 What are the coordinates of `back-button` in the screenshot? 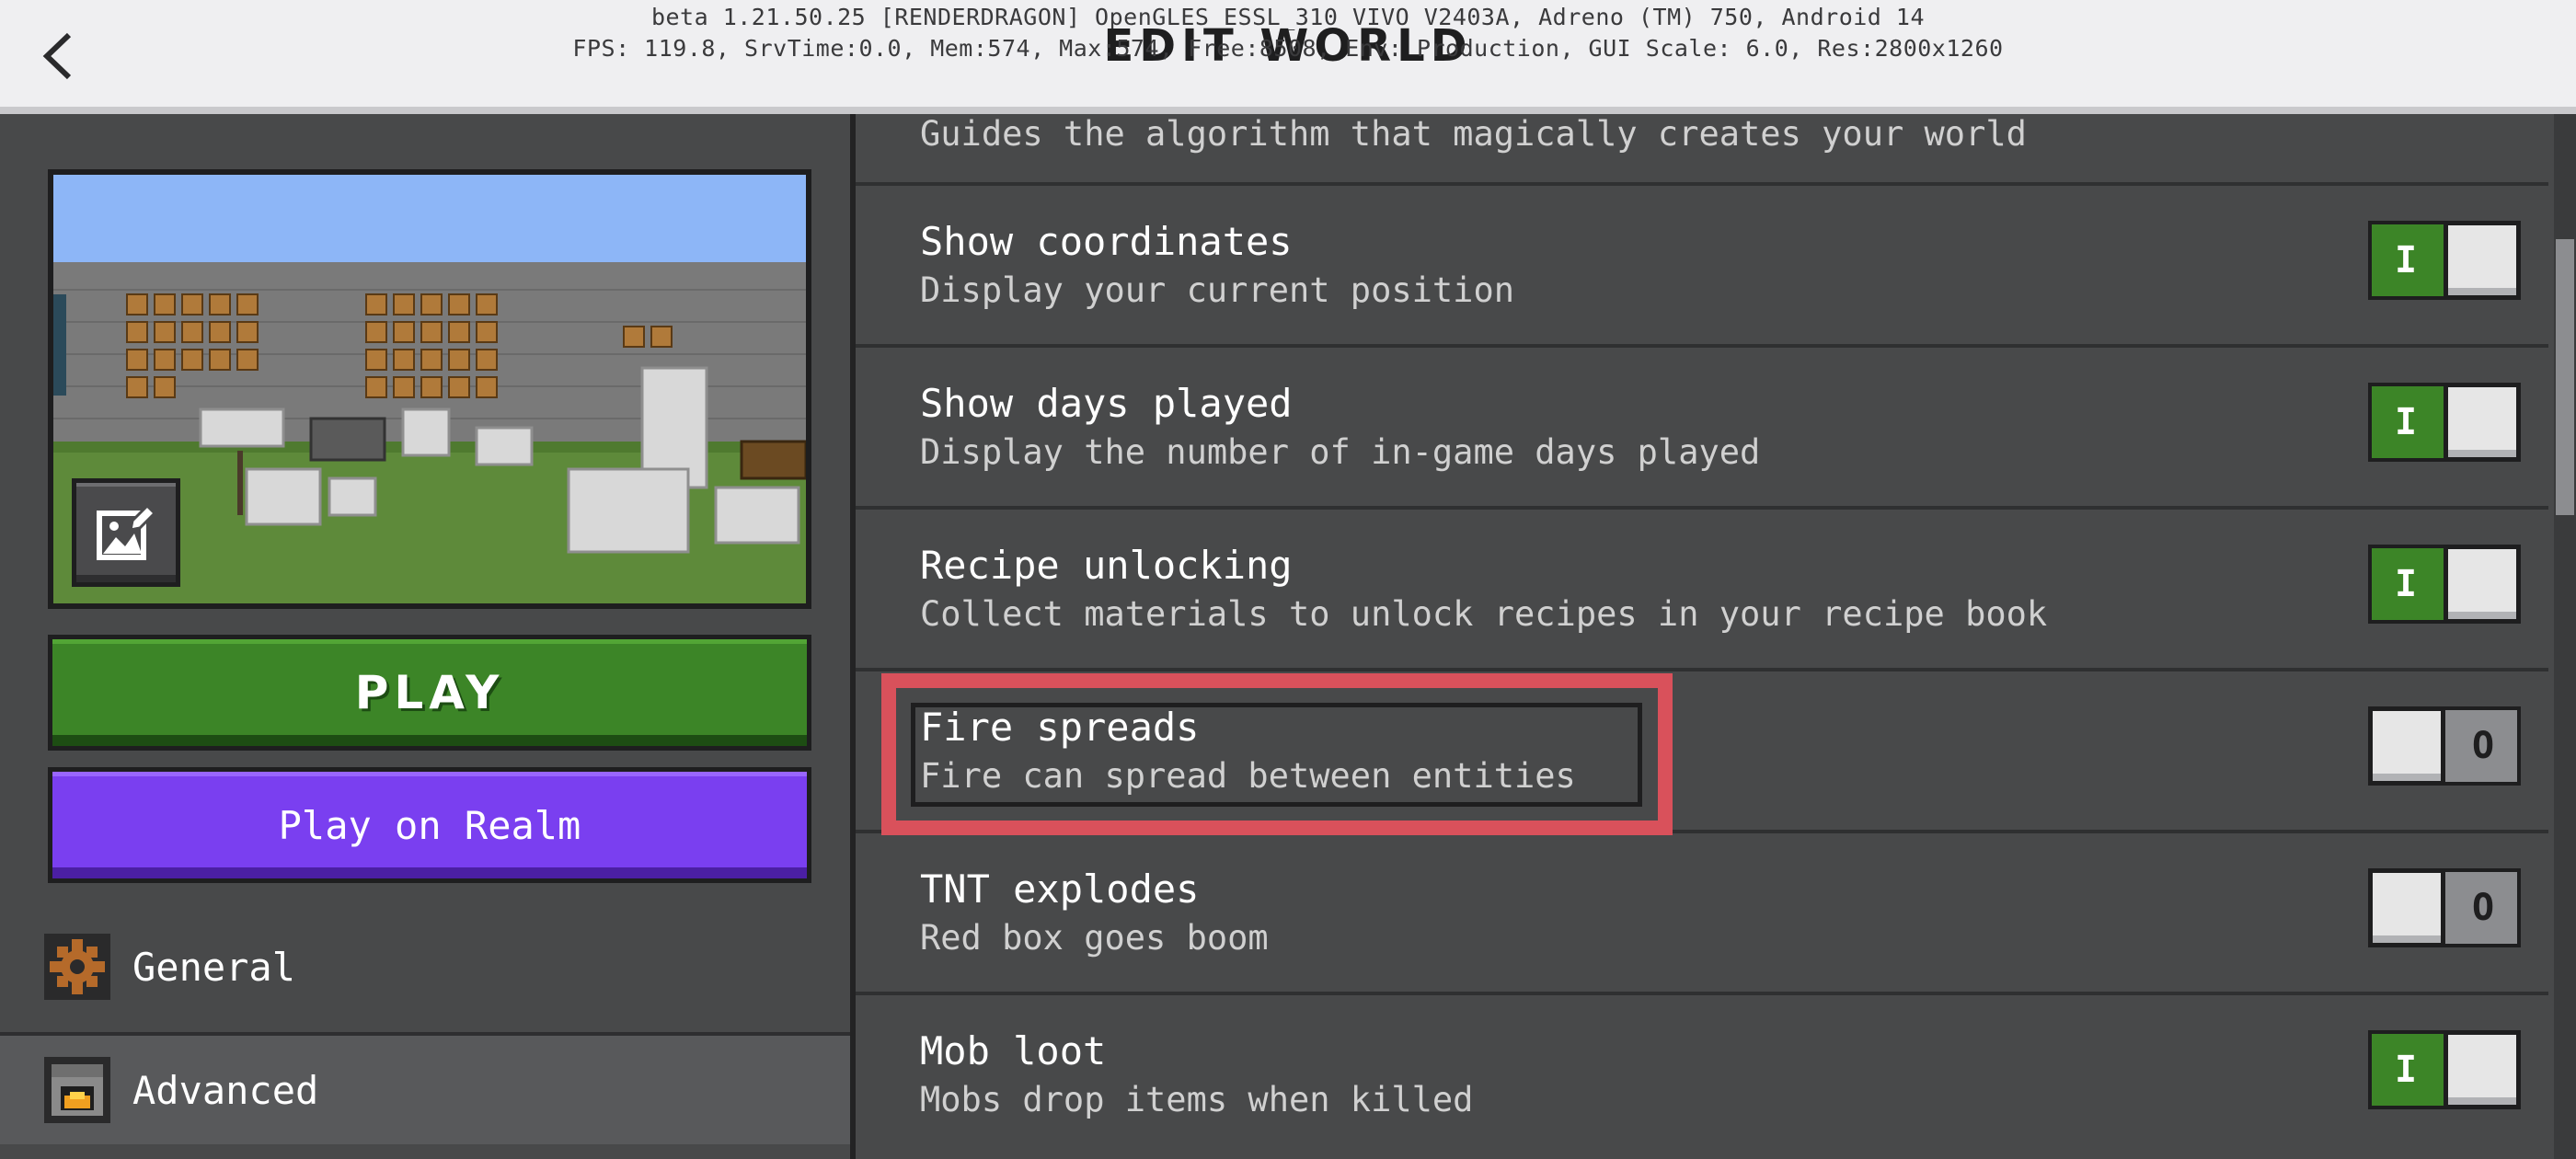 It's located at (58, 56).